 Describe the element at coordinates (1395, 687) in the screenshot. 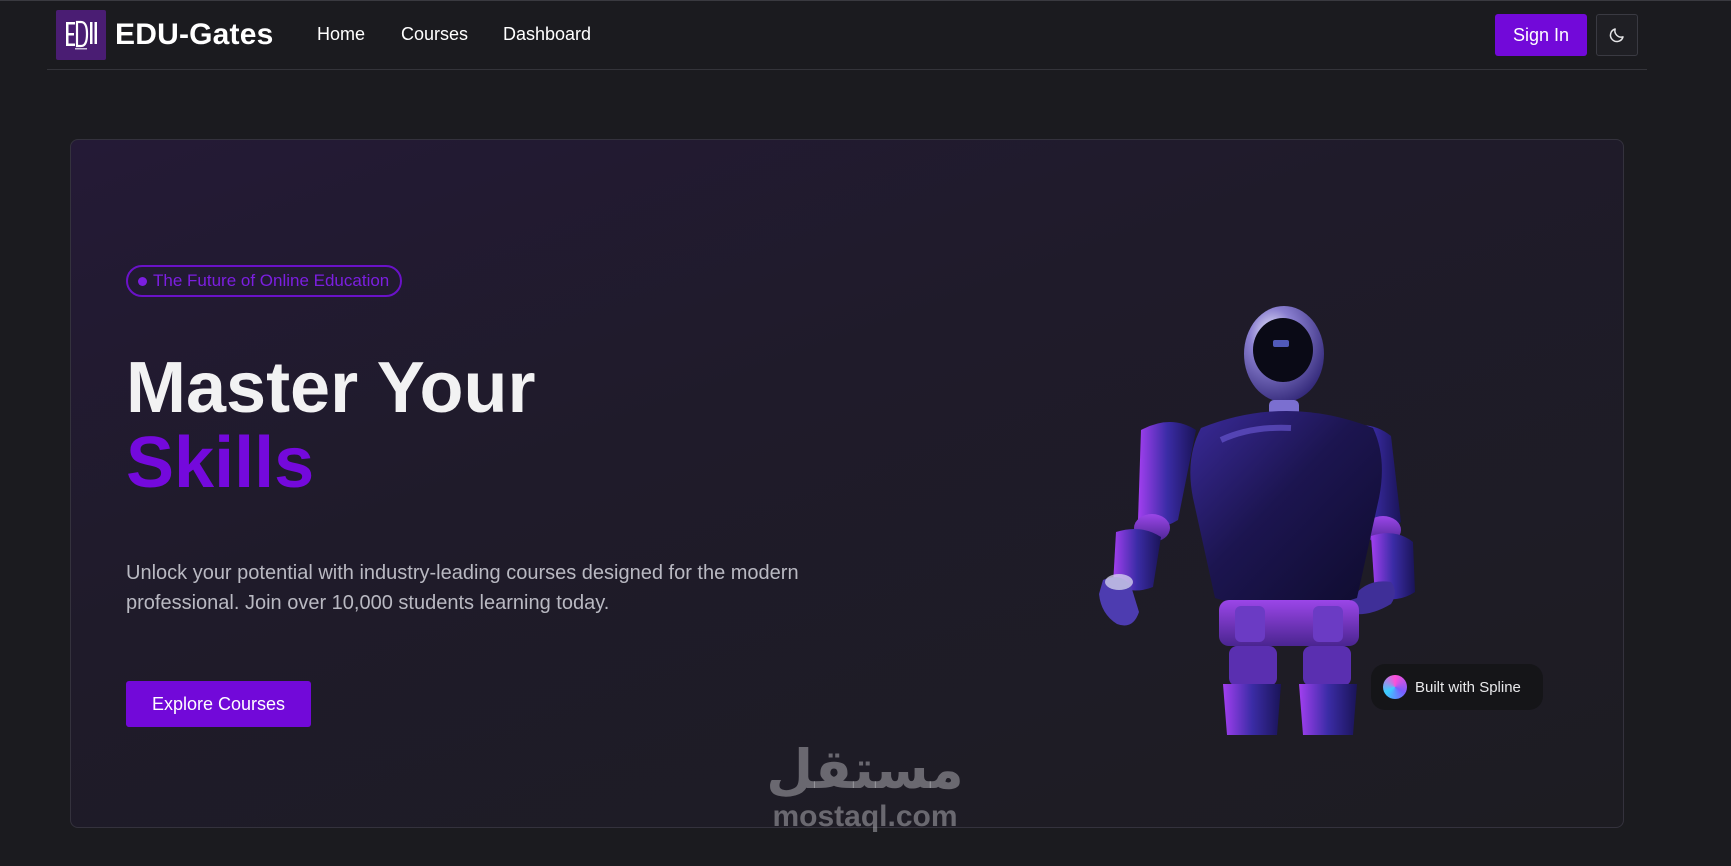

I see `spline-logo-icon` at that location.